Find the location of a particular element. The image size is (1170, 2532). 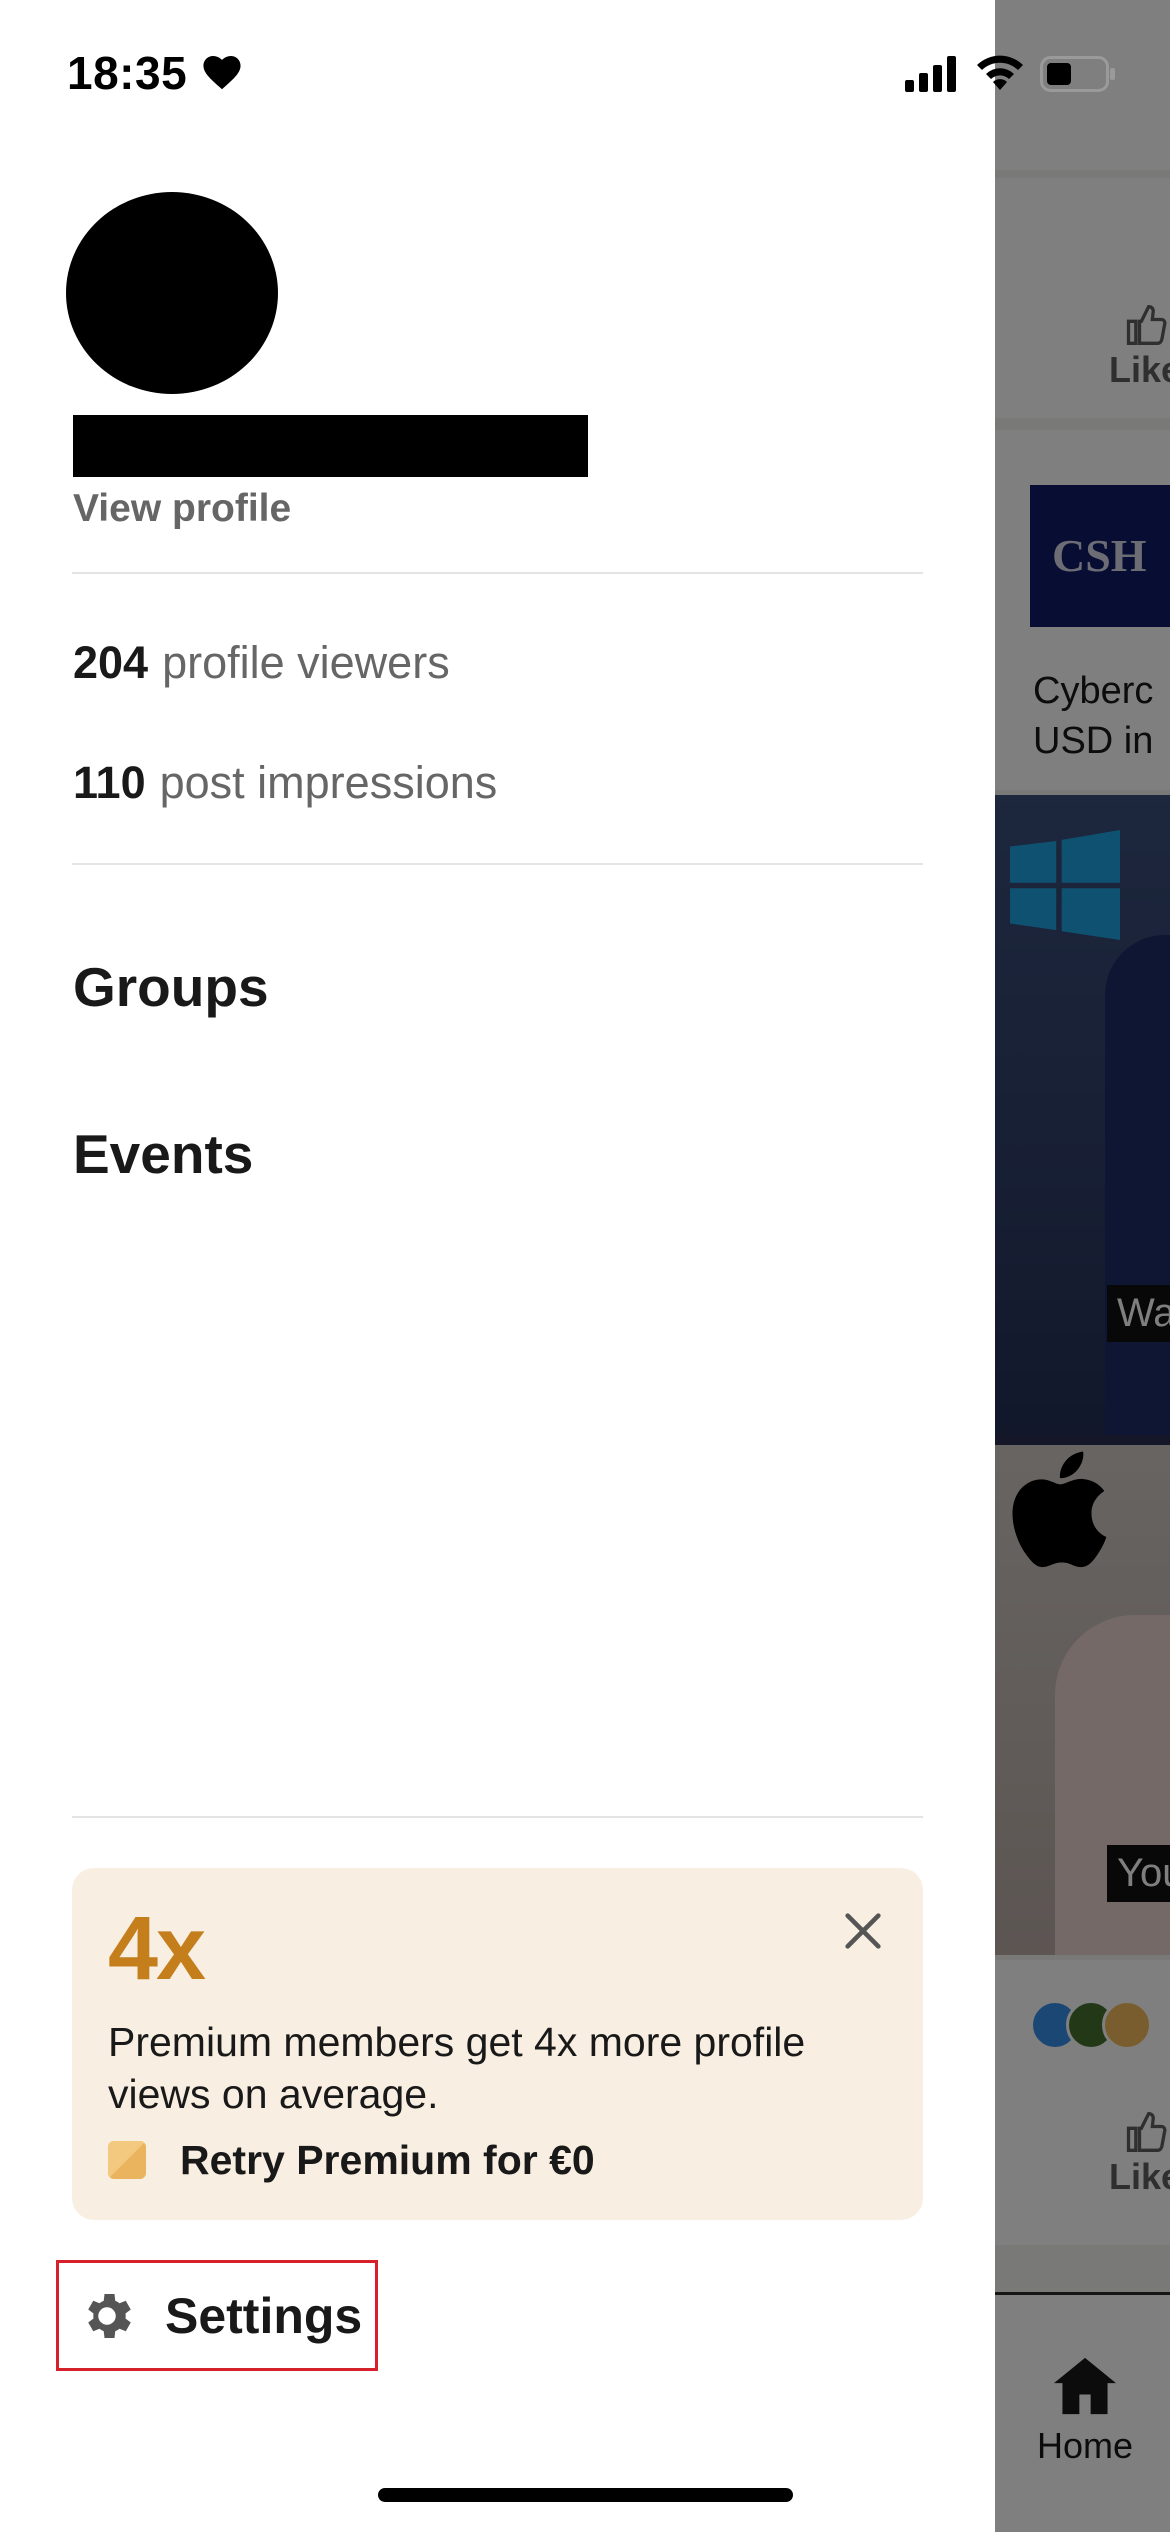

retry-premium-link: Retry Premium for €0 is located at coordinates (351, 2160).